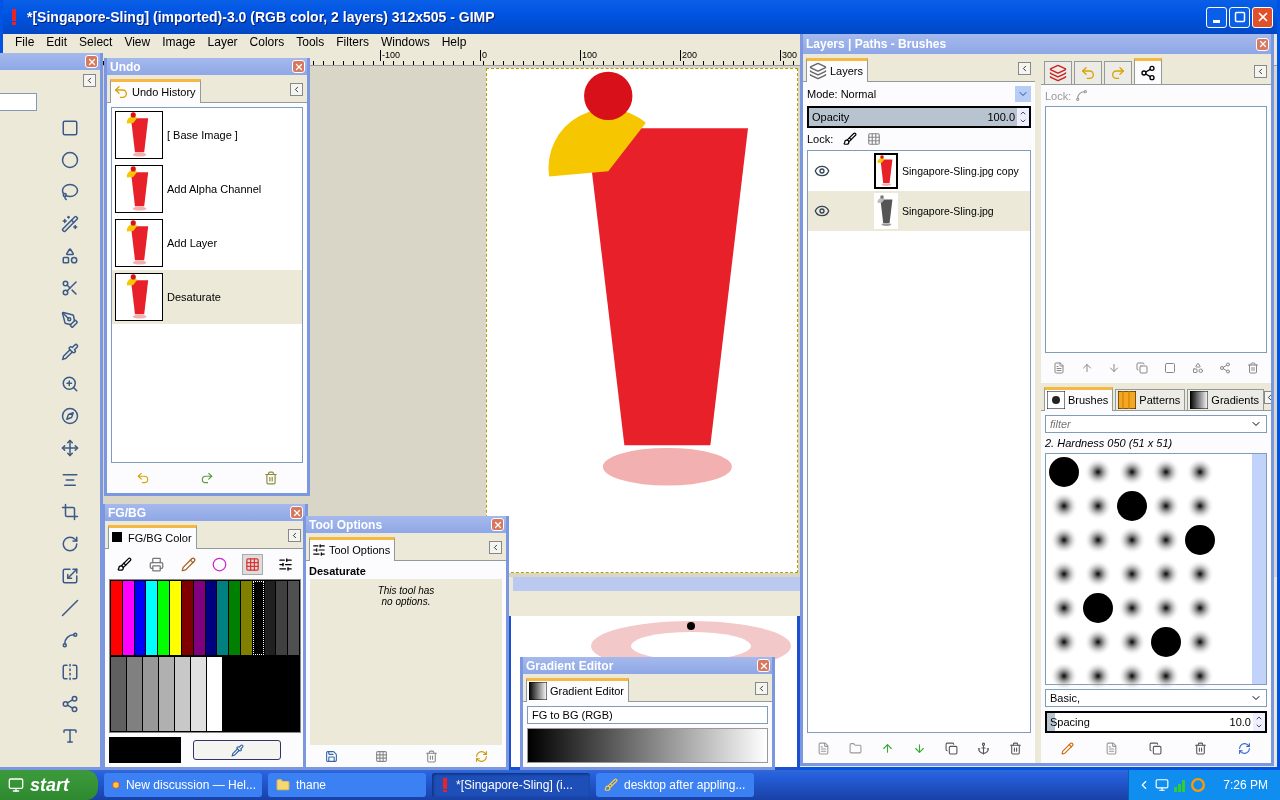 This screenshot has width=1280, height=800. I want to click on gradient-name-field: FG to BG (RGB), so click(647, 715).